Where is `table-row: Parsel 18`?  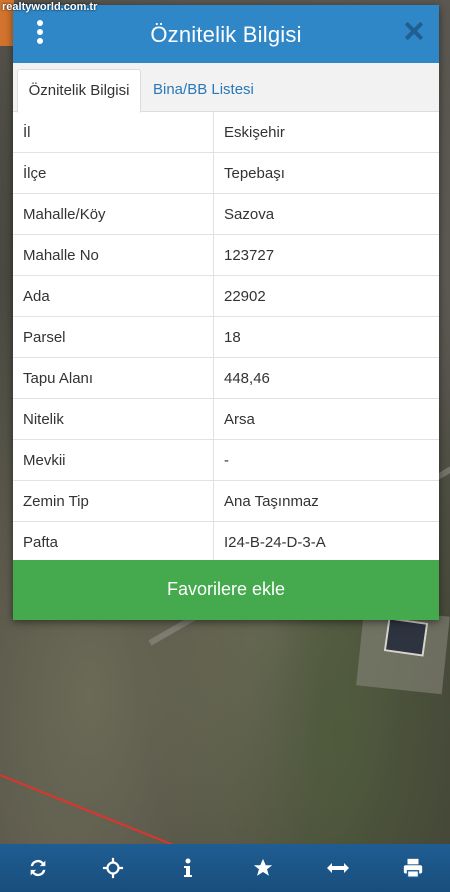 table-row: Parsel 18 is located at coordinates (226, 337).